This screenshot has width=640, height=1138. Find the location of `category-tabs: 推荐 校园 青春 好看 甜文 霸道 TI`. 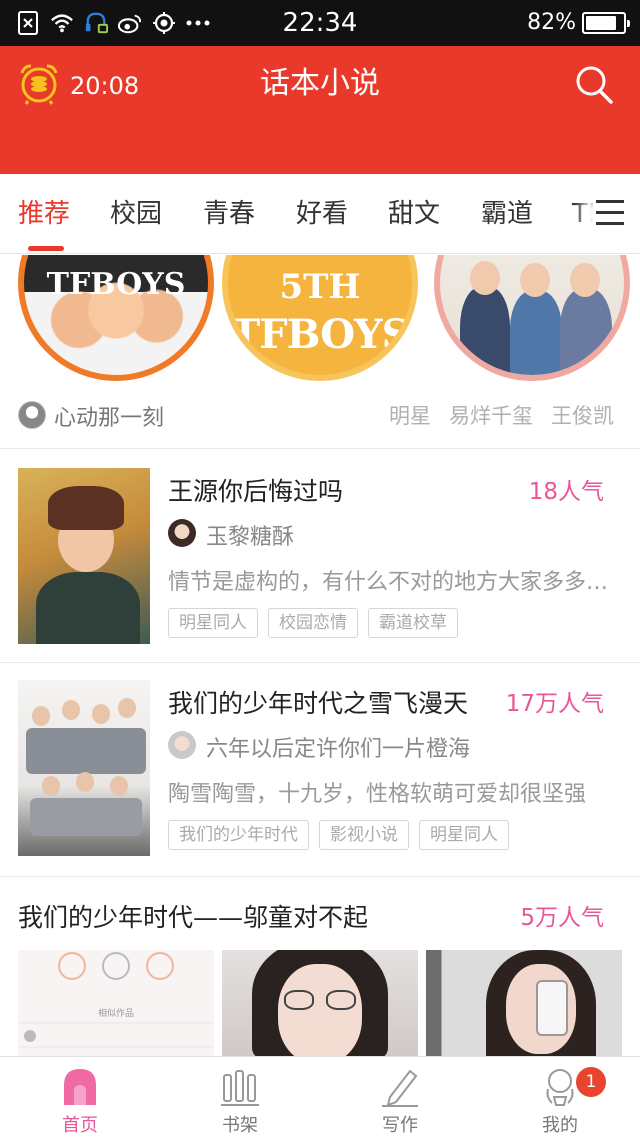

category-tabs: 推荐 校园 青春 好看 甜文 霸道 TI is located at coordinates (320, 214).